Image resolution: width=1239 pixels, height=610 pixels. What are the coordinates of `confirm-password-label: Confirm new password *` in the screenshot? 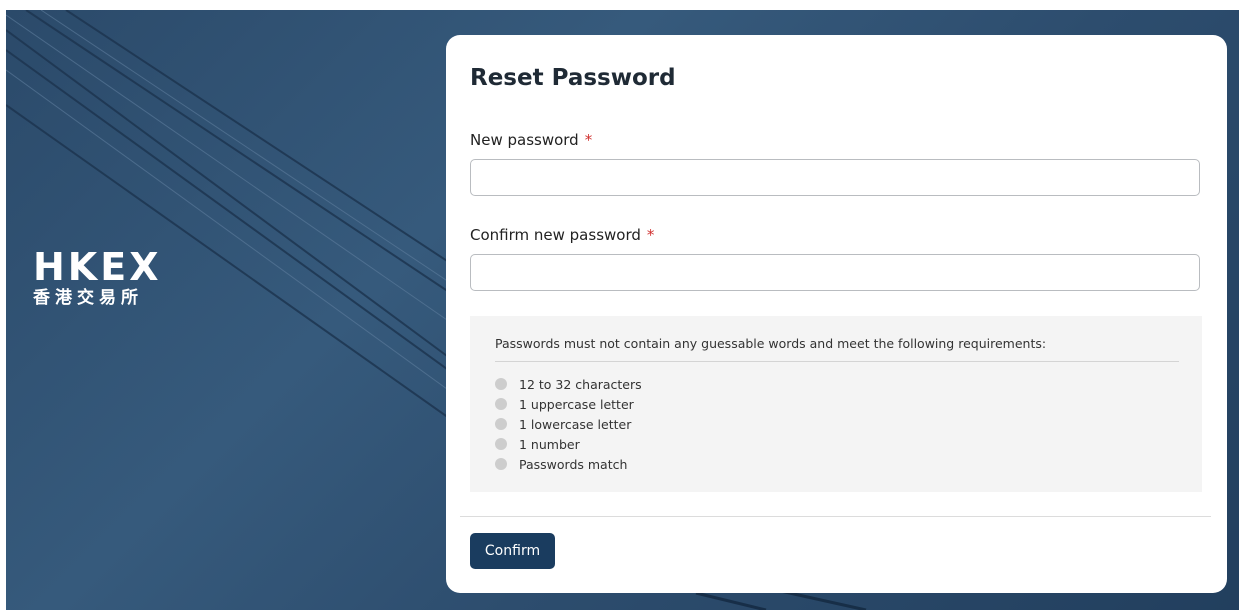 It's located at (562, 235).